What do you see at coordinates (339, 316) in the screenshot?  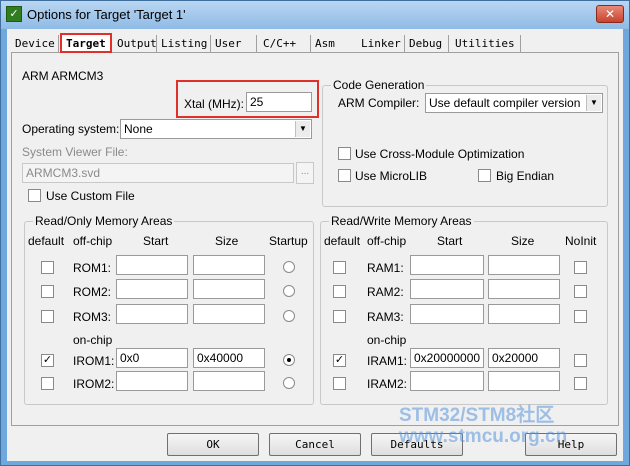 I see `ram3-default-checkbox` at bounding box center [339, 316].